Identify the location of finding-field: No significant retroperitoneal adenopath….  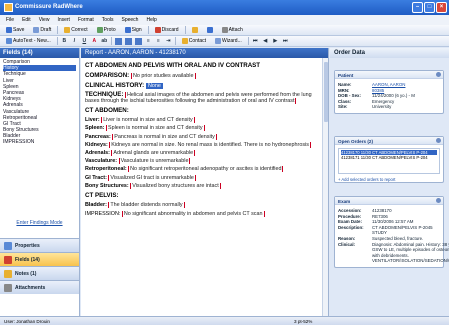
(206, 169).